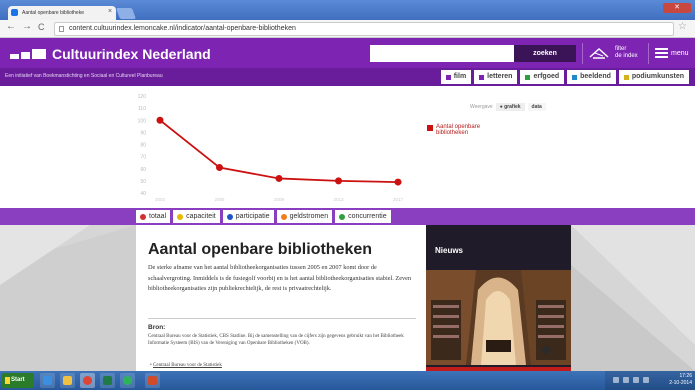 The image size is (695, 390). What do you see at coordinates (28, 54) in the screenshot?
I see `logo-icon` at bounding box center [28, 54].